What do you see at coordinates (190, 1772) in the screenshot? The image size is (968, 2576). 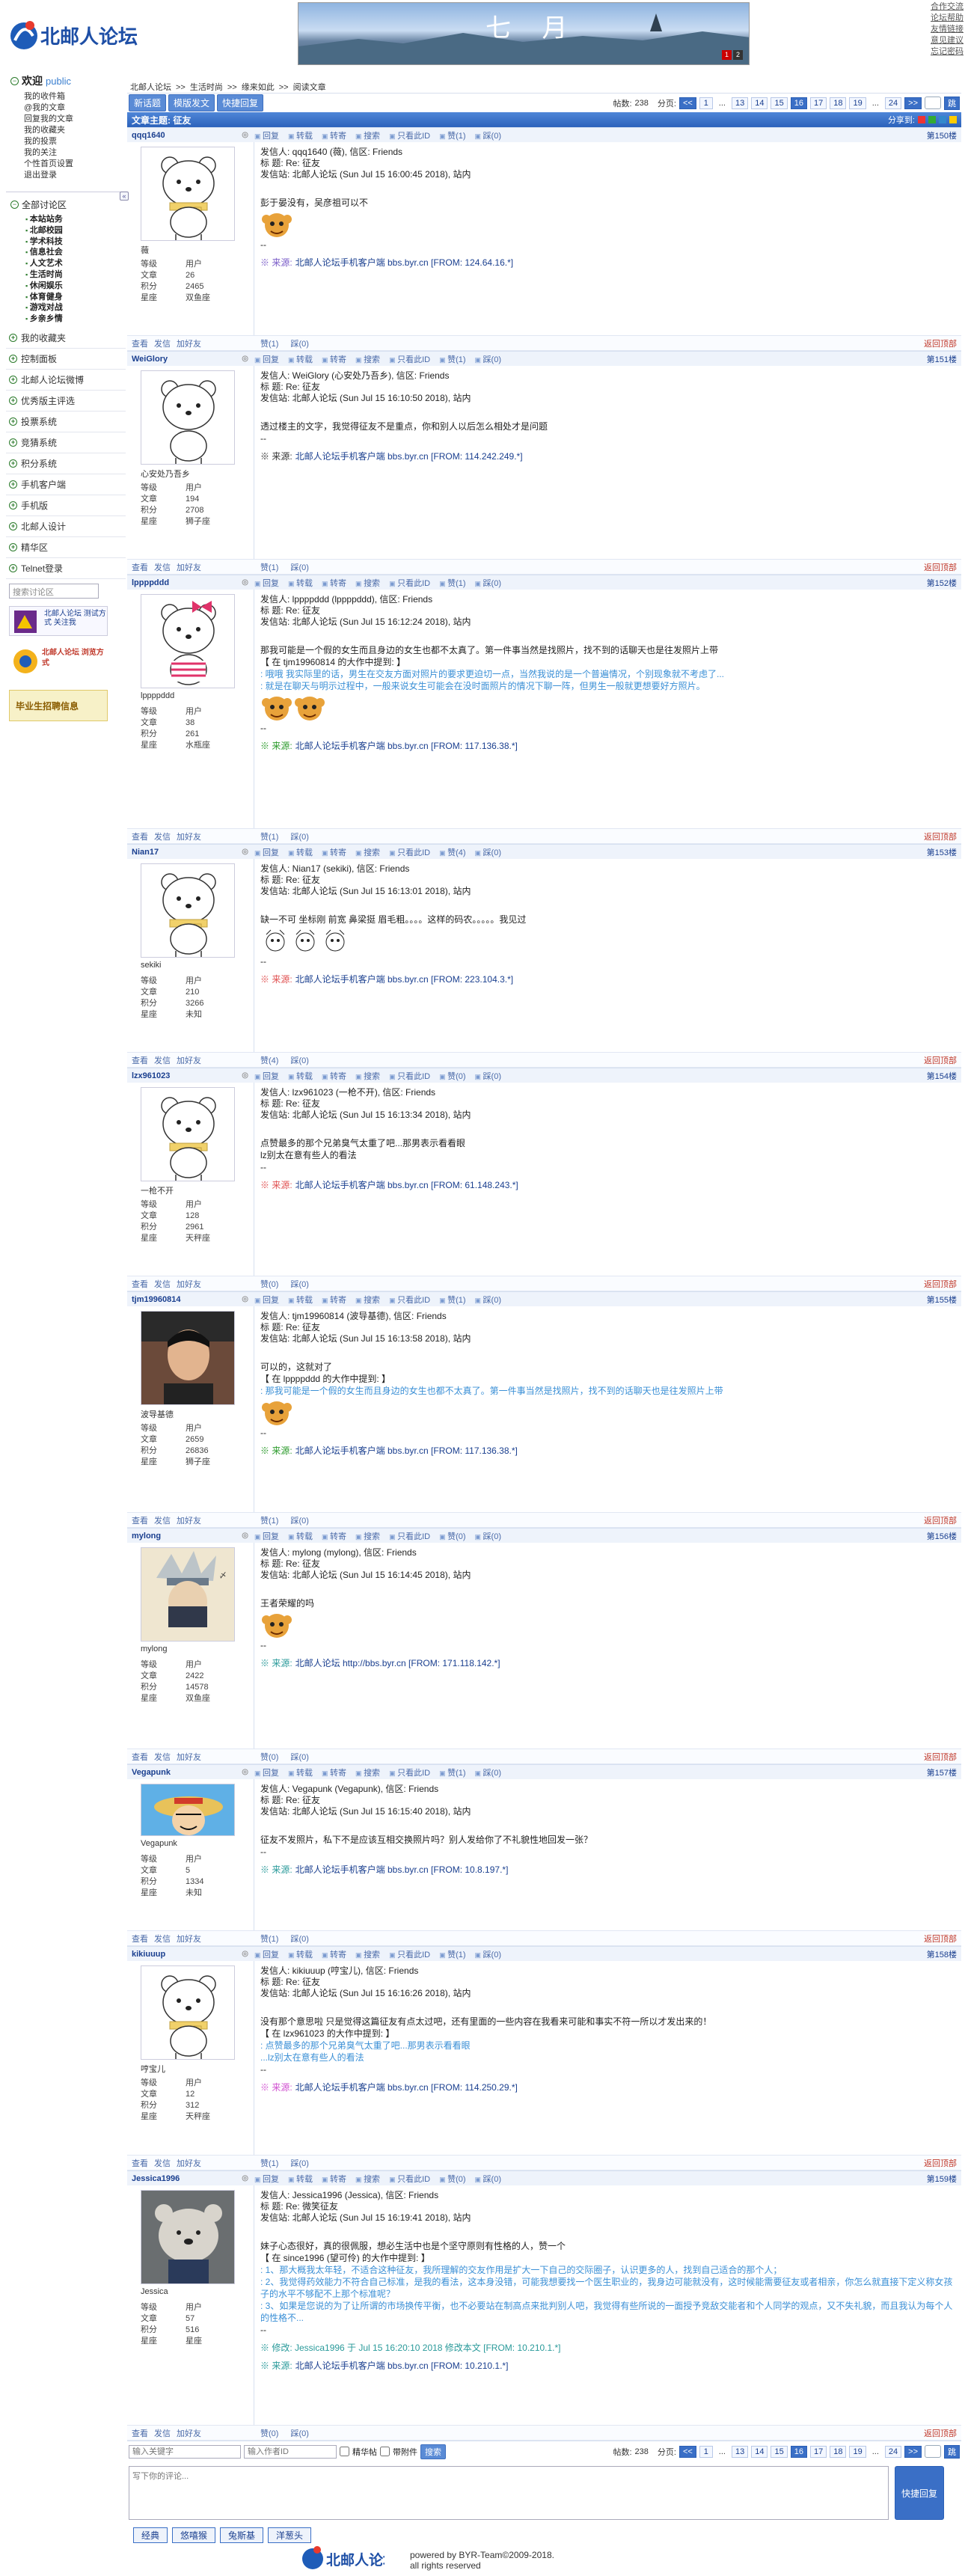 I see `post-author: Vegapunk ◎` at bounding box center [190, 1772].